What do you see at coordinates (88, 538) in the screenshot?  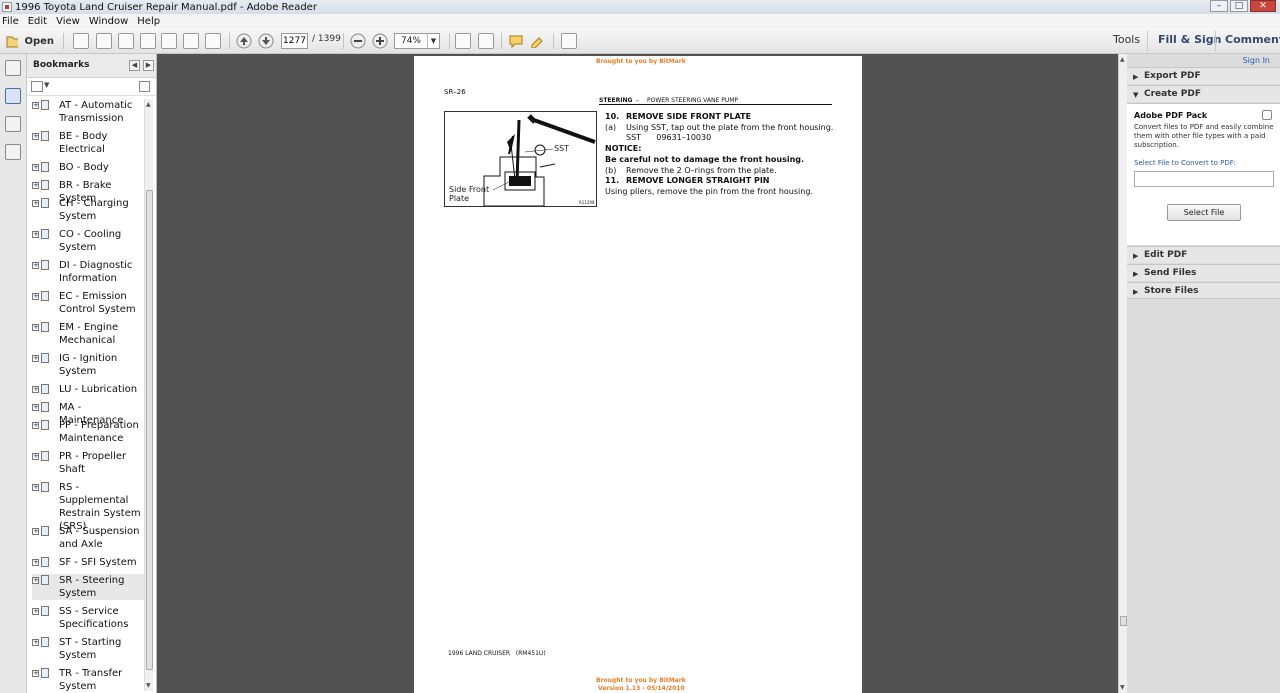 I see `bookmark-item: + SA - Suspension and Axle` at bounding box center [88, 538].